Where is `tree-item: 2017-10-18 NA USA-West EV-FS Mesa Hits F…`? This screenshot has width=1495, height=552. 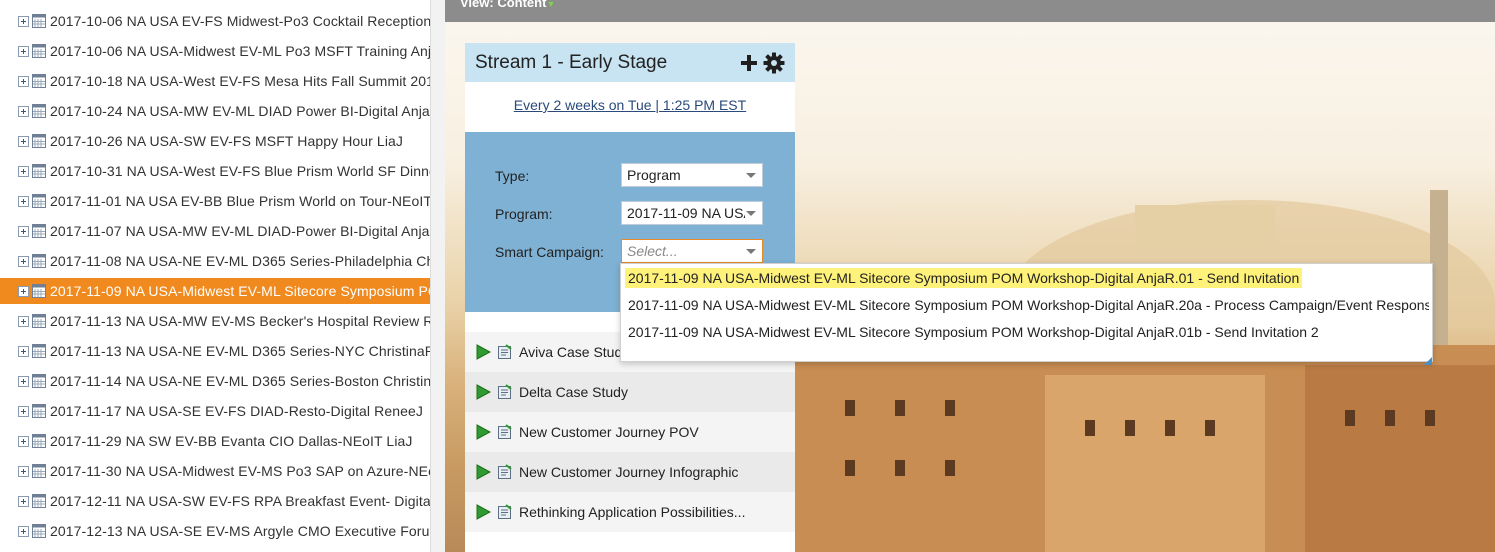
tree-item: 2017-10-18 NA USA-West EV-FS Mesa Hits F… is located at coordinates (215, 81).